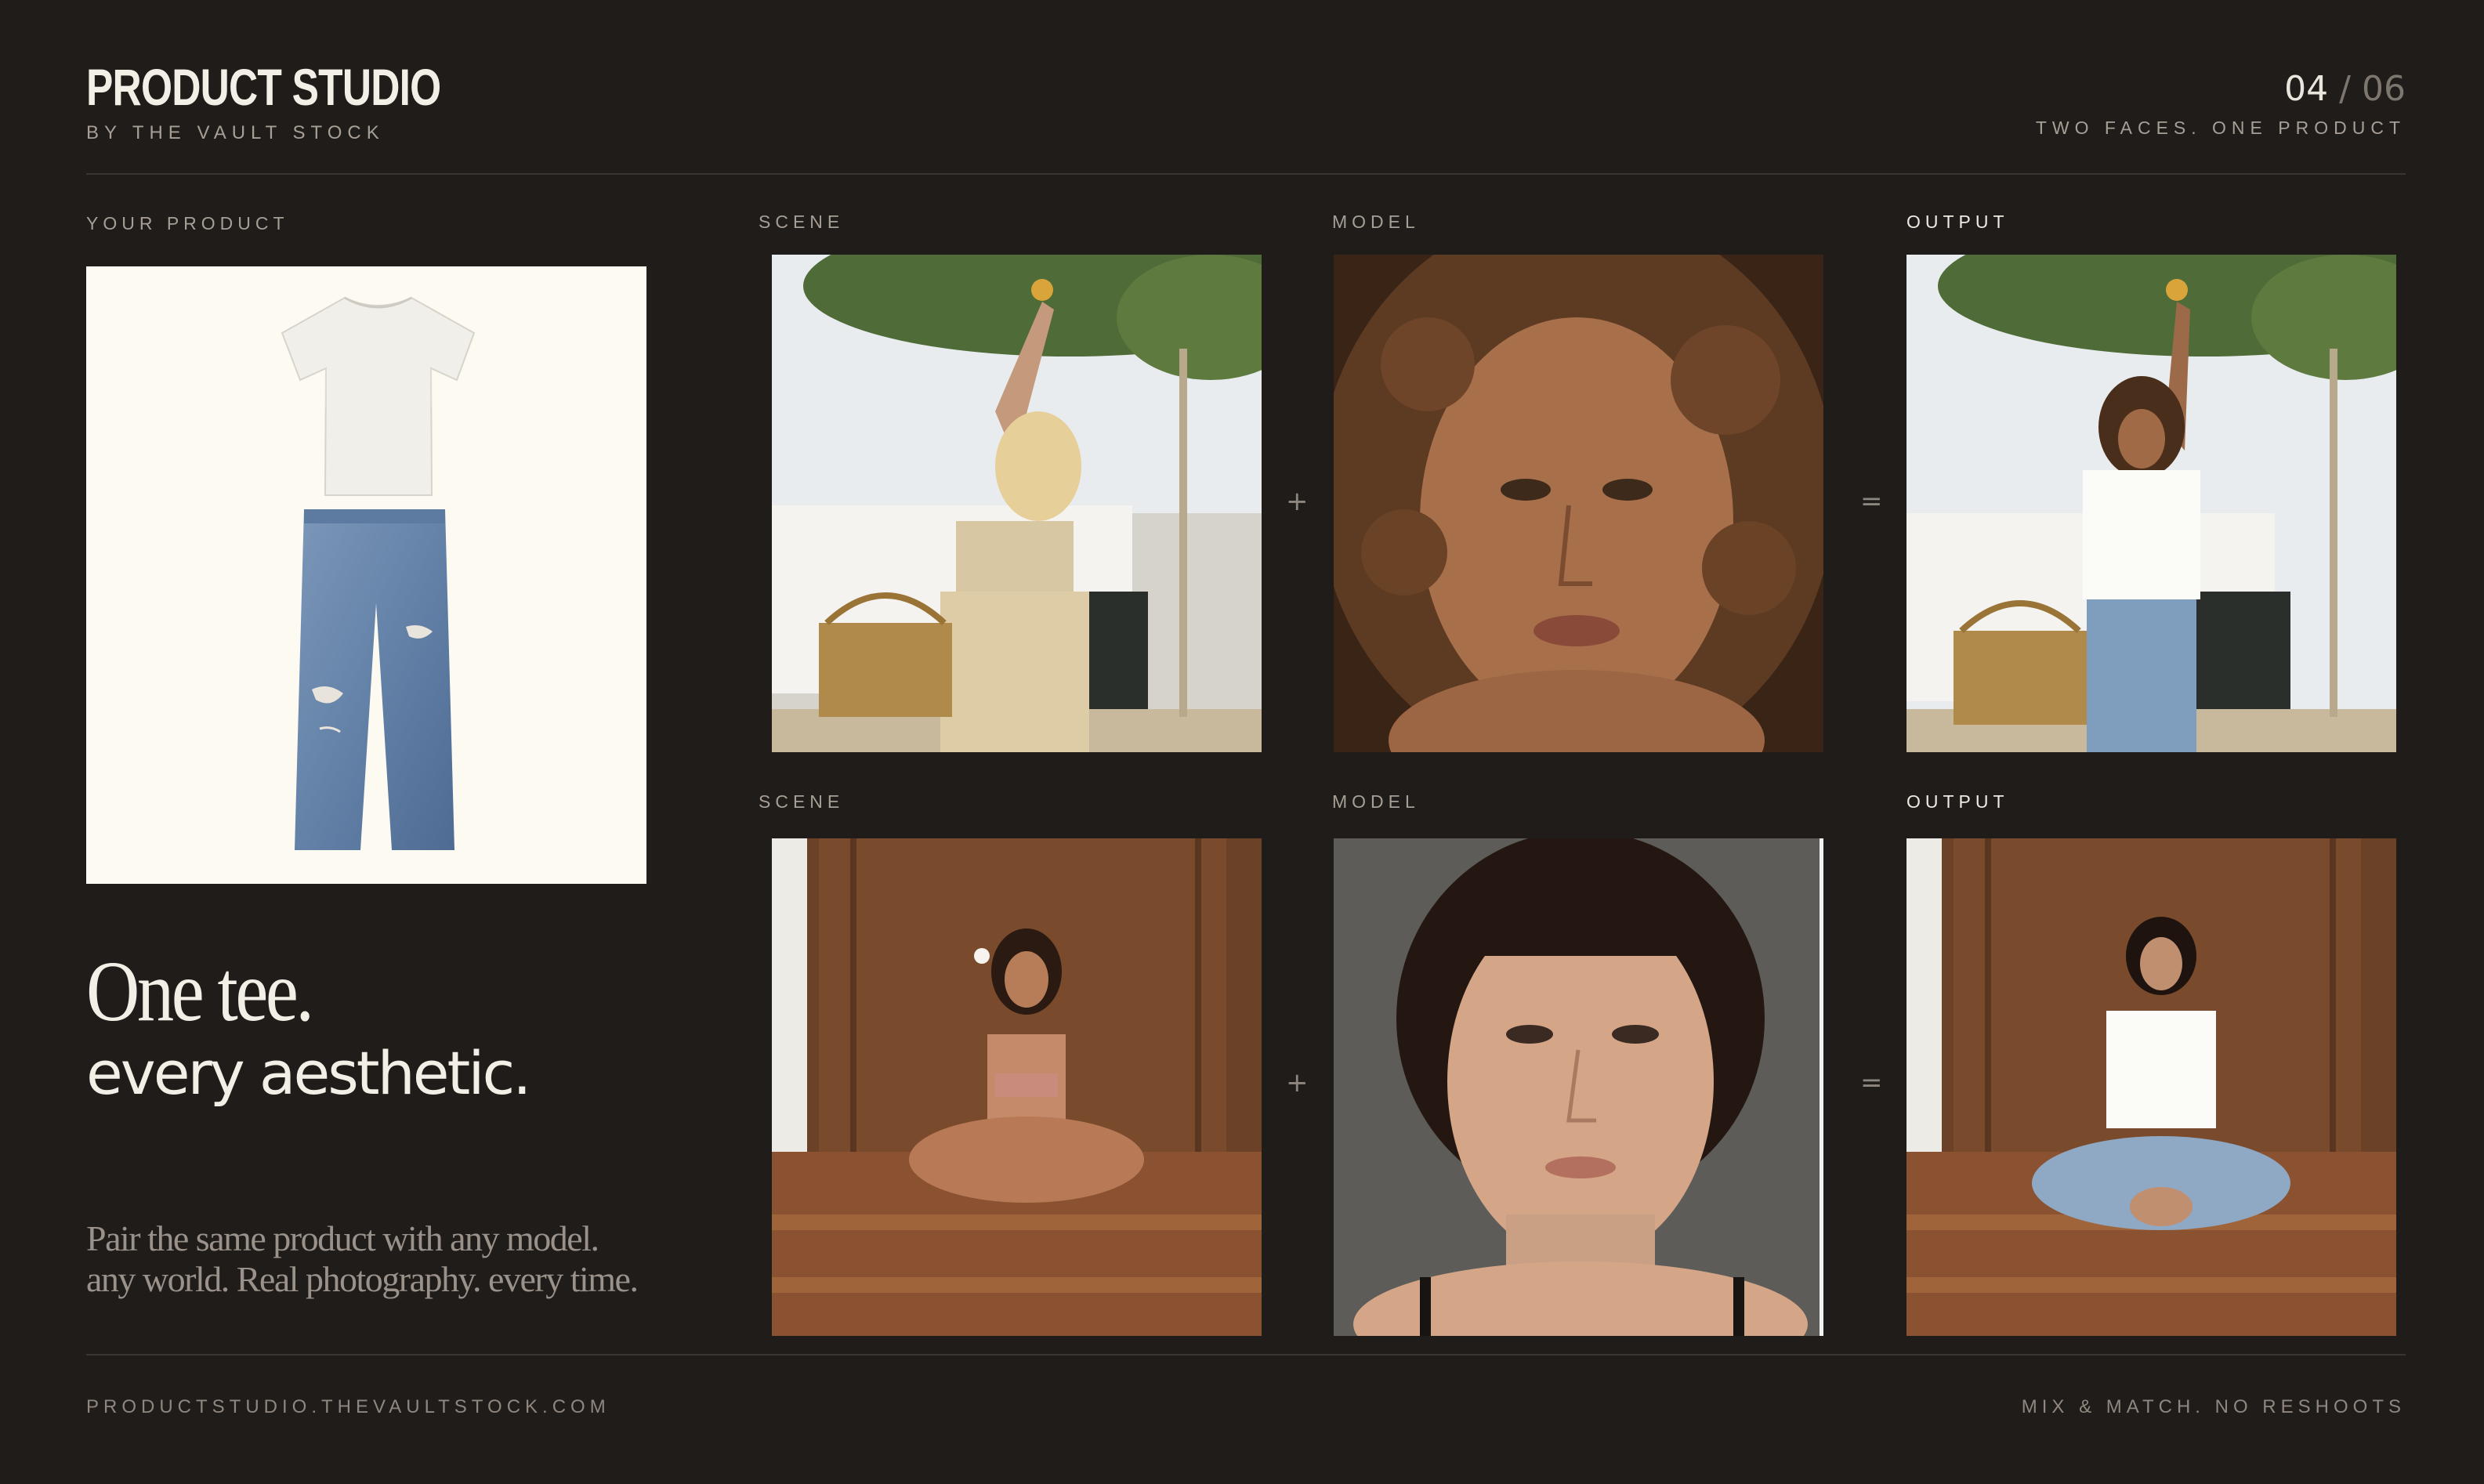 The width and height of the screenshot is (2484, 1484). Describe the element at coordinates (2151, 1087) in the screenshot. I see `row2-output-photo` at that location.